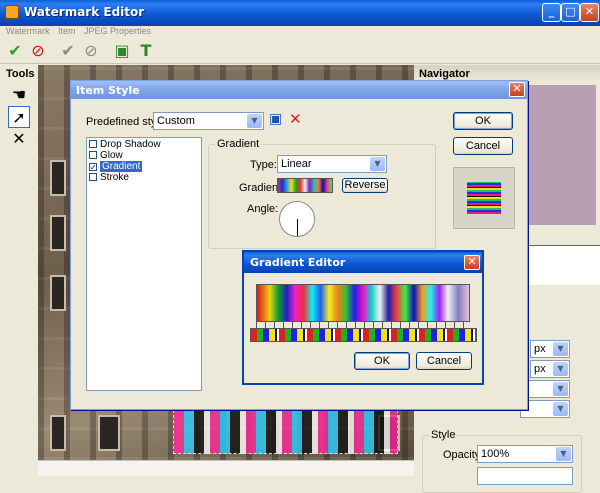  What do you see at coordinates (305, 185) in the screenshot?
I see `gradient-swatch` at bounding box center [305, 185].